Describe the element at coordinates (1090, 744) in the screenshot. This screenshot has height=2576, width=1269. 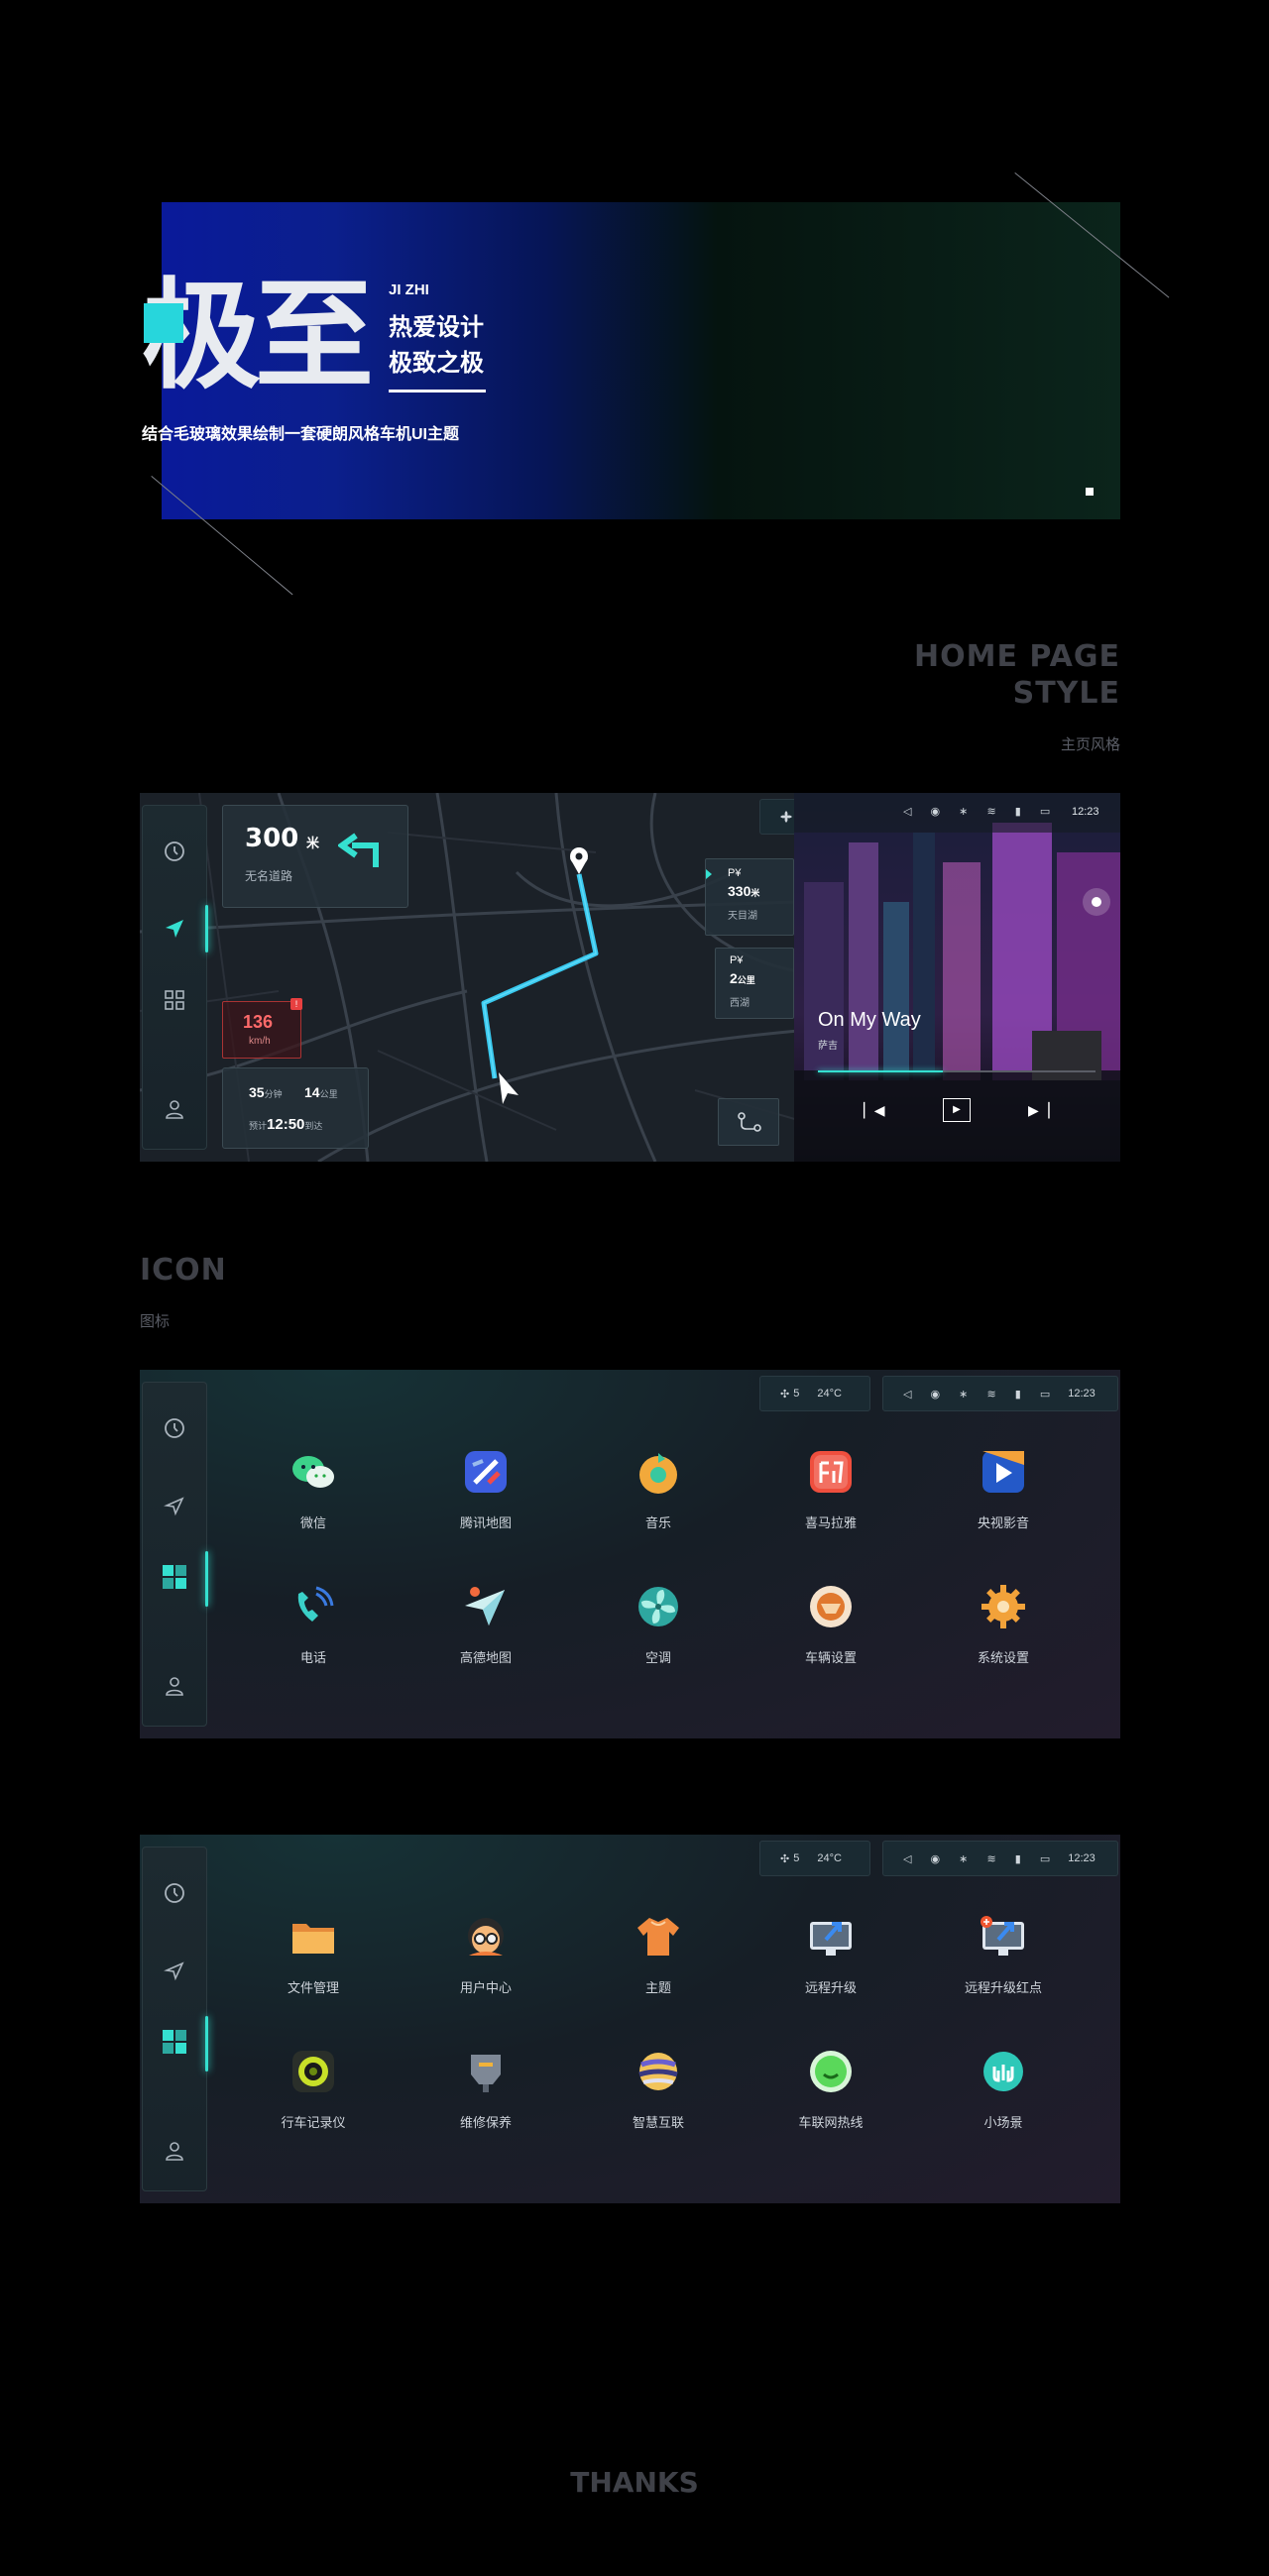
I see `section-home-subtitle: 主页风格` at that location.